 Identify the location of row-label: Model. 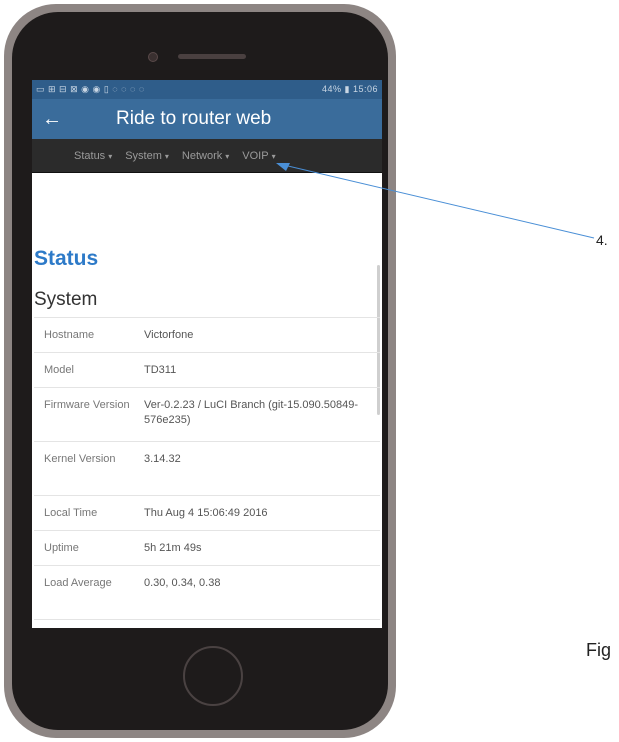
(59, 370).